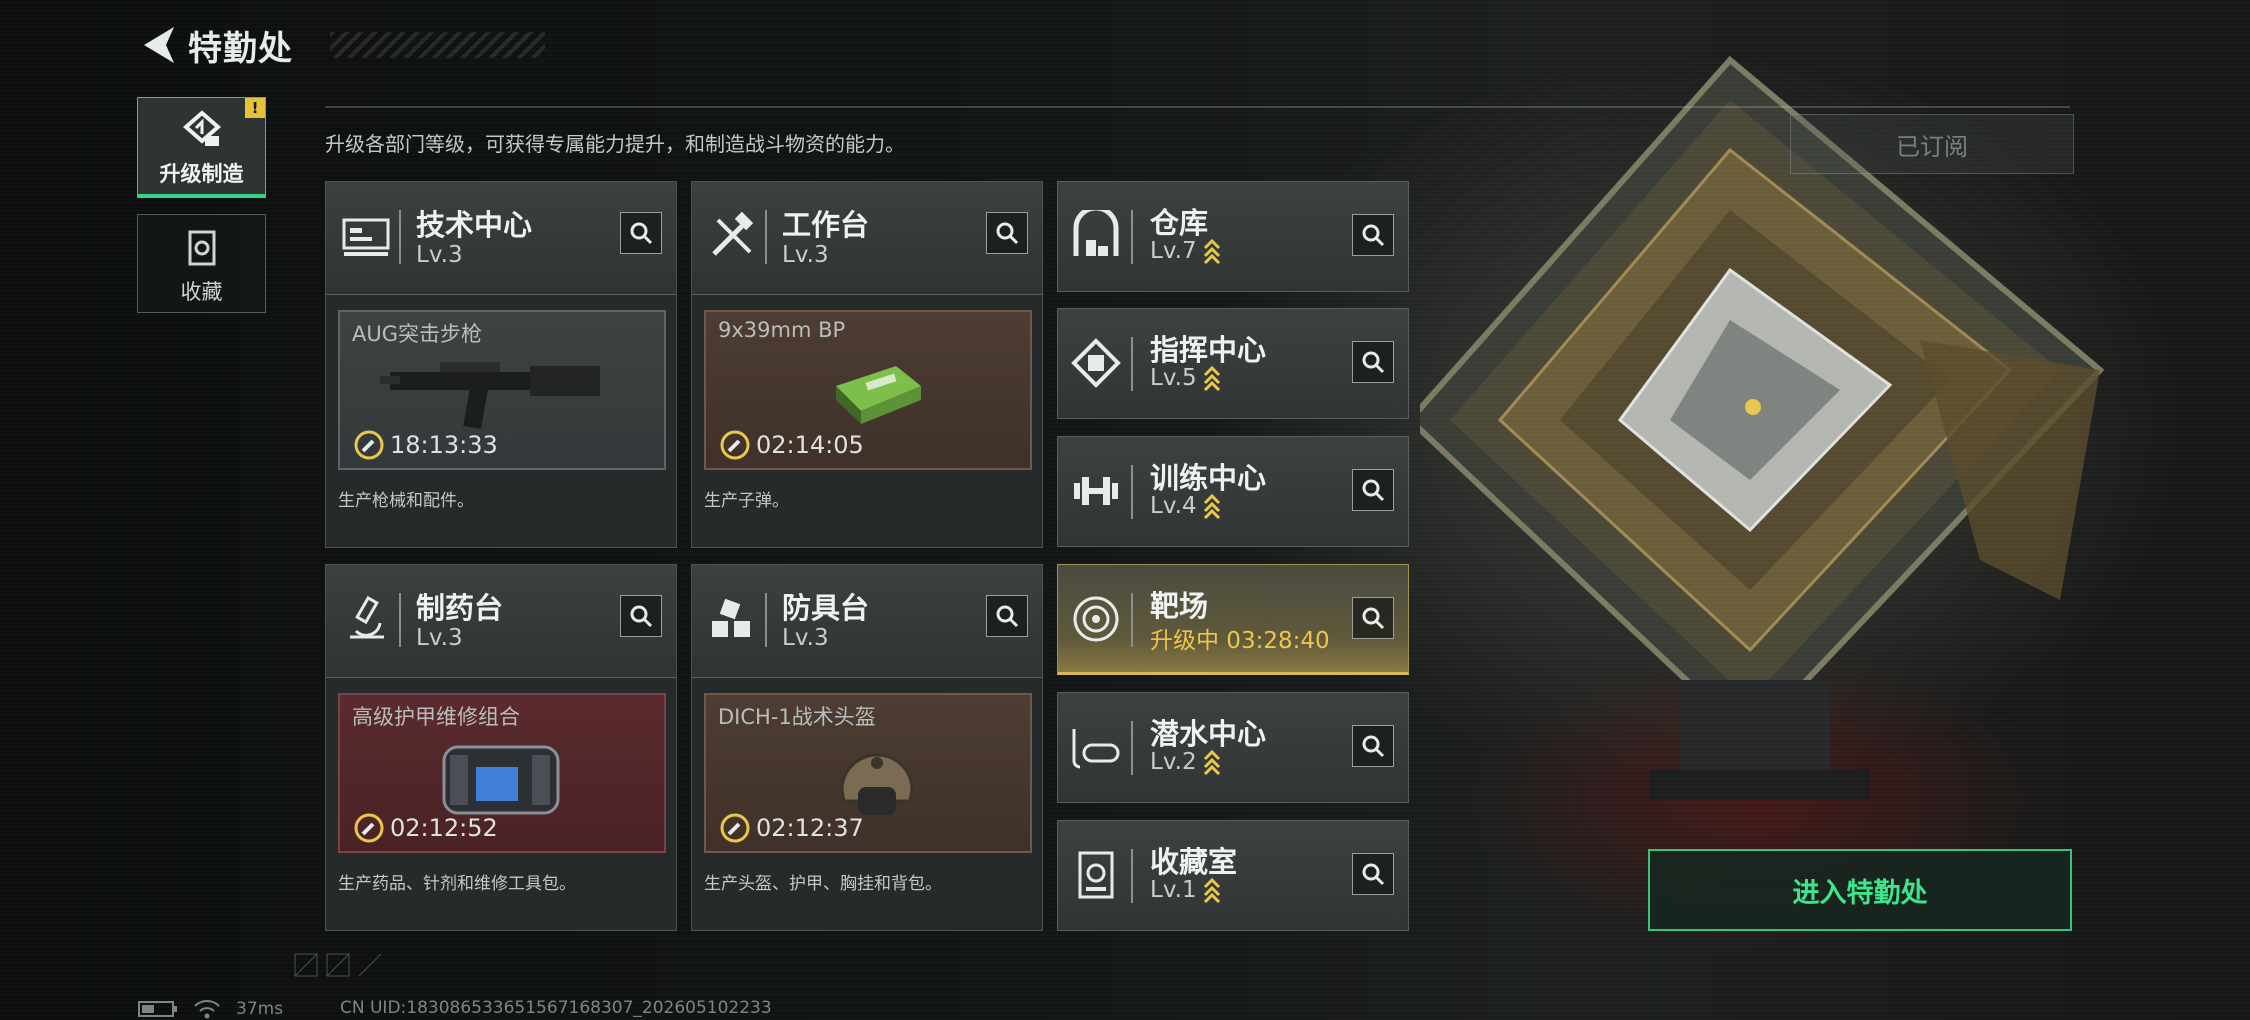 The image size is (2250, 1020). What do you see at coordinates (878, 395) in the screenshot?
I see `ammo-box-image` at bounding box center [878, 395].